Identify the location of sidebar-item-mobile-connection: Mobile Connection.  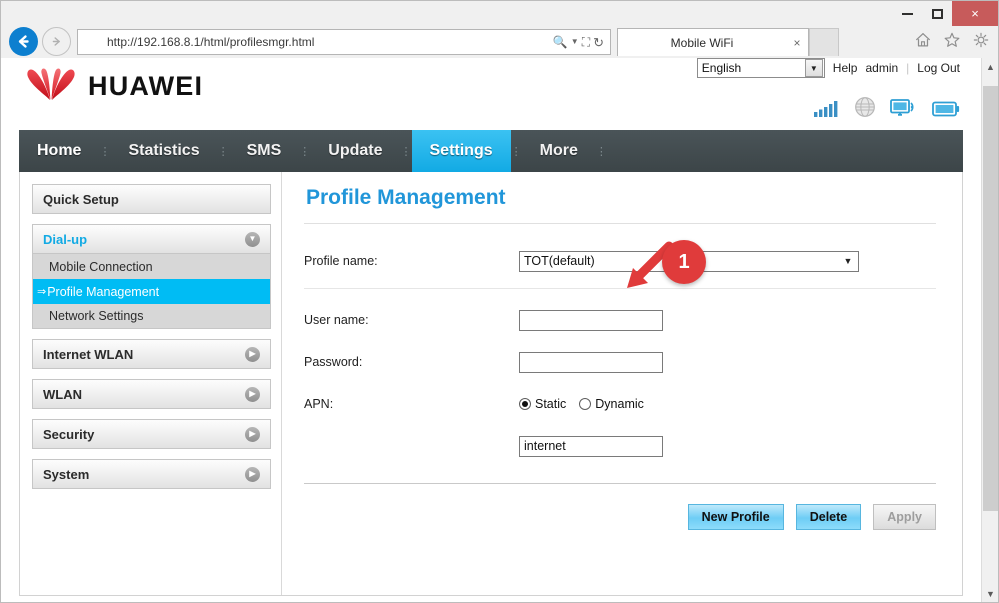
(151, 266).